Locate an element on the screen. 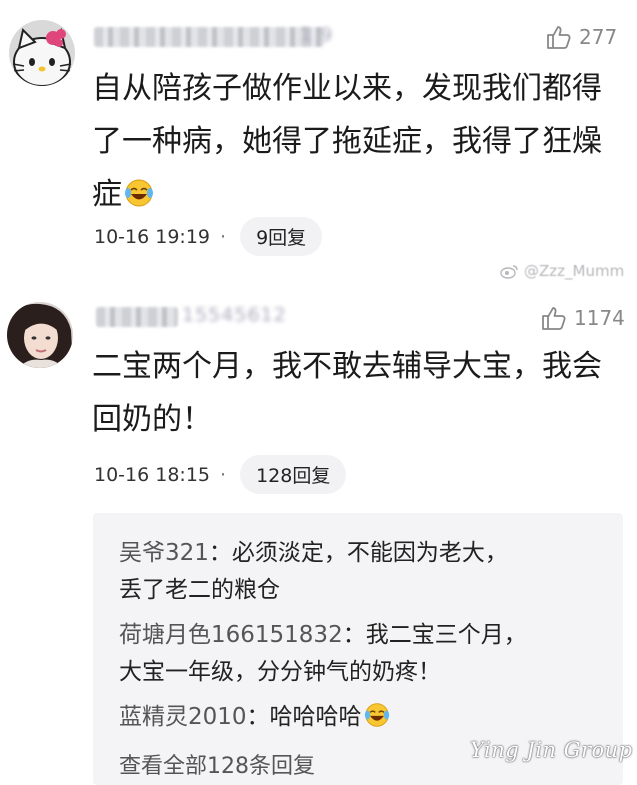 The width and height of the screenshot is (637, 785). reply-item: 荷塘月色166151832：我二宝三个月， is located at coordinates (323, 635).